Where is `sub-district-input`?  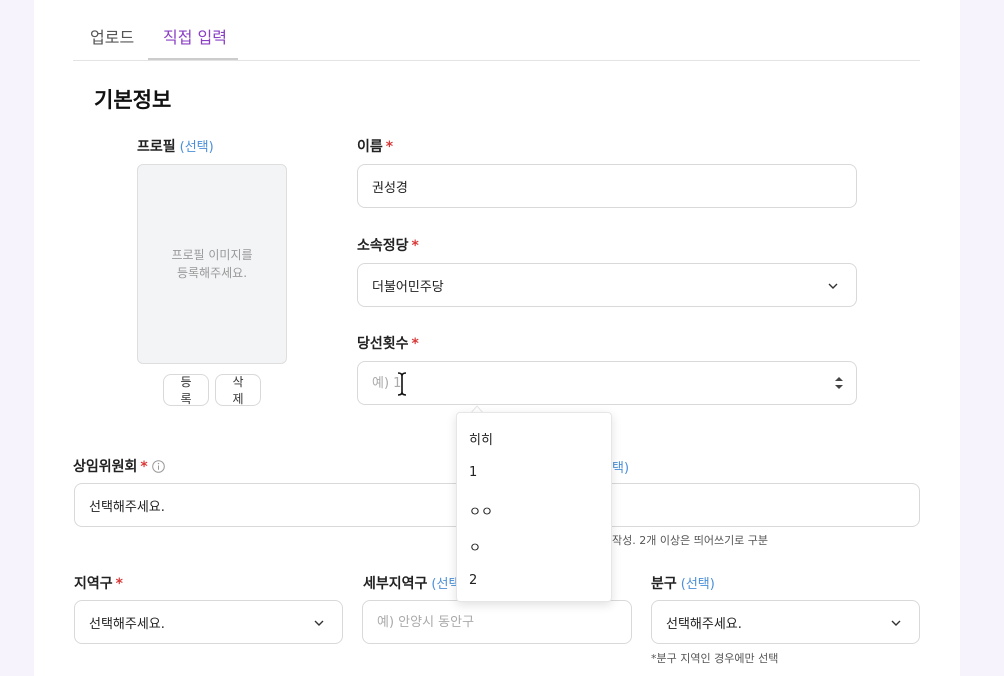 sub-district-input is located at coordinates (497, 622).